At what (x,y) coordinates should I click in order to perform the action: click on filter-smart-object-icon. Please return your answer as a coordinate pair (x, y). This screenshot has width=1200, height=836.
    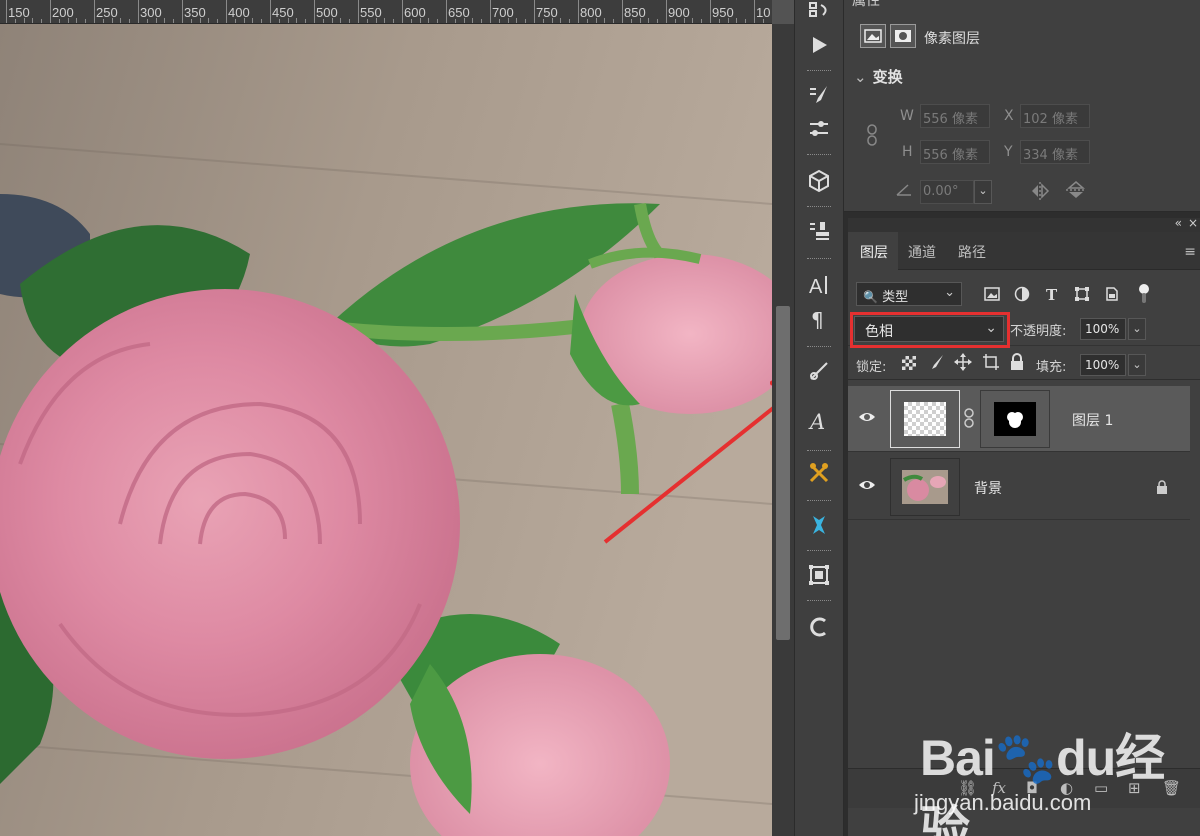
    Looking at the image, I should click on (1112, 294).